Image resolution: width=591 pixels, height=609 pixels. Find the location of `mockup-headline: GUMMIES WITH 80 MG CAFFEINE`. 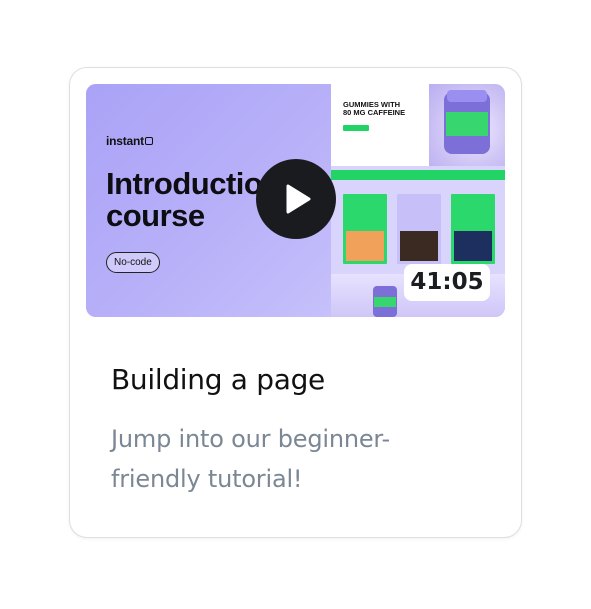

mockup-headline: GUMMIES WITH 80 MG CAFFEINE is located at coordinates (380, 109).